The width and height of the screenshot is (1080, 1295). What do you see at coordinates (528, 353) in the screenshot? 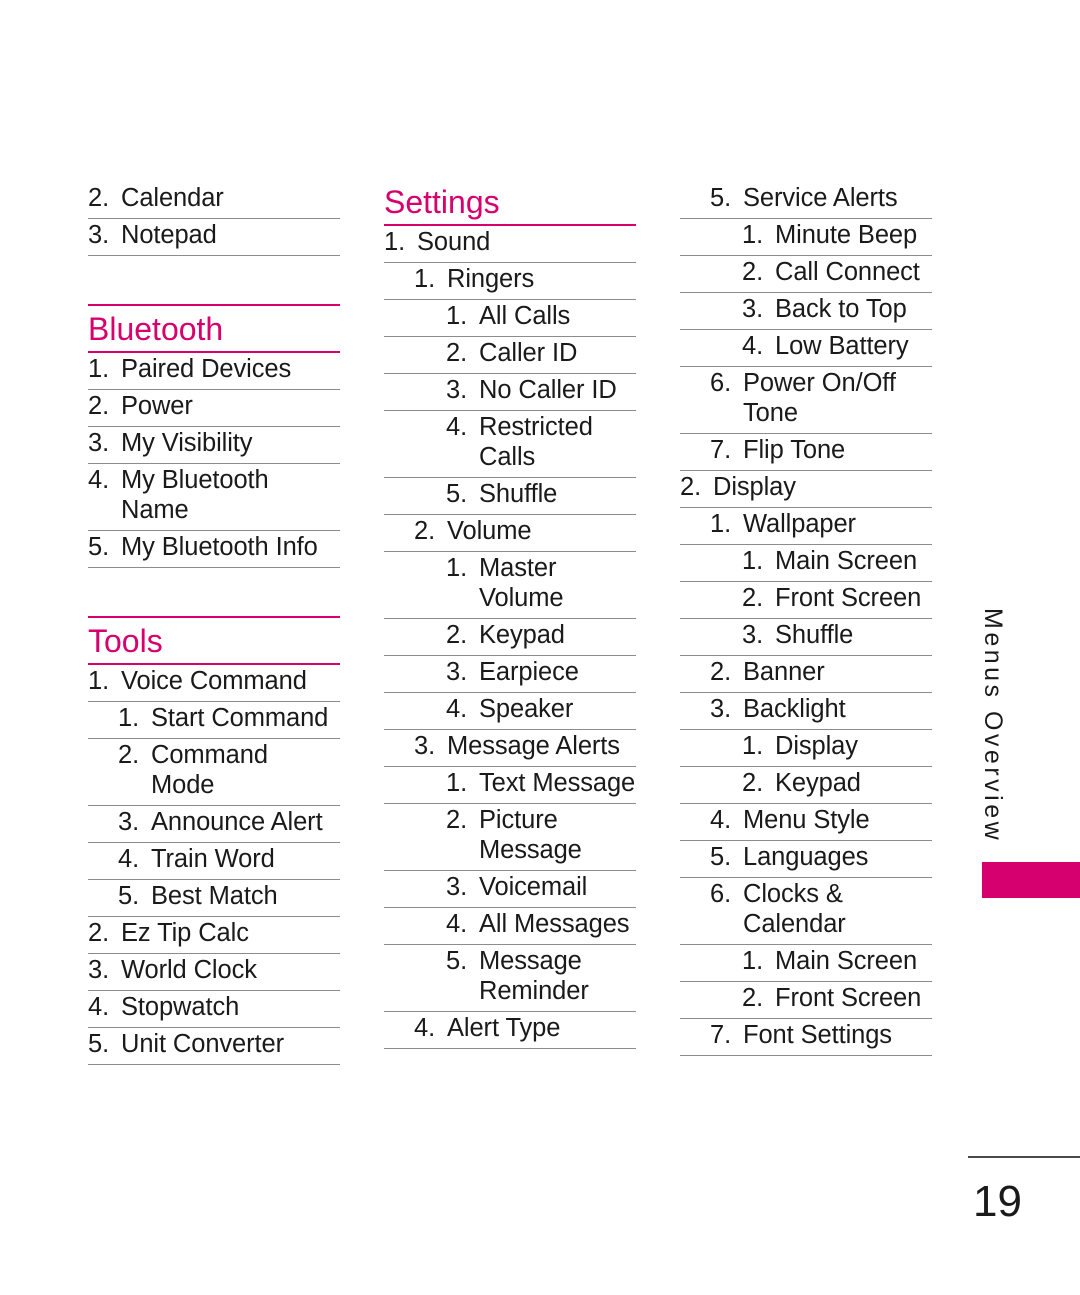
I see `menu-entry-label: Caller ID` at bounding box center [528, 353].